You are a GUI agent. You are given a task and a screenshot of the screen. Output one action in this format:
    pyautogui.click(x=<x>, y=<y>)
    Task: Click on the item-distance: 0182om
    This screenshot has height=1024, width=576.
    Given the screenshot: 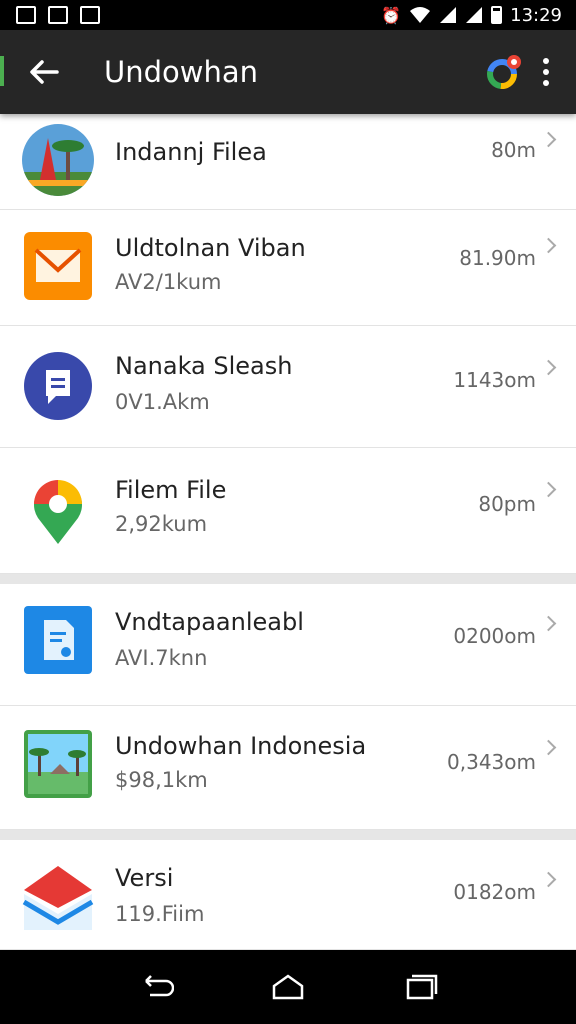 What is the action you would take?
    pyautogui.click(x=494, y=892)
    